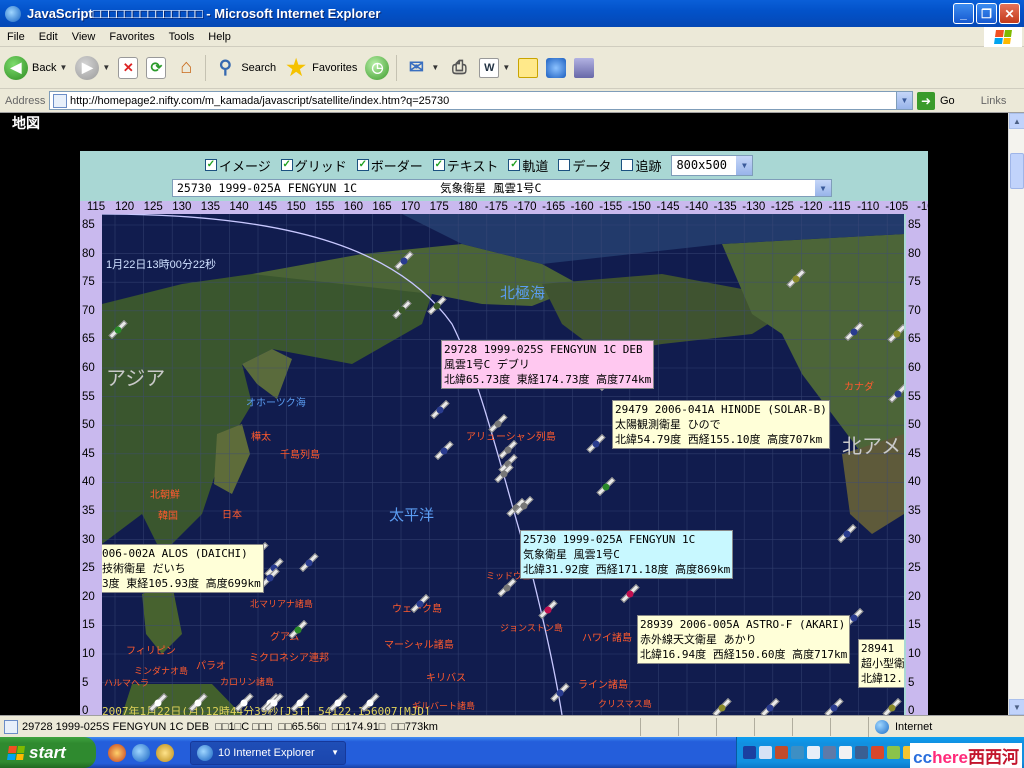 The image size is (1024, 768). I want to click on option-grid: ✓ グリッド, so click(313, 165).